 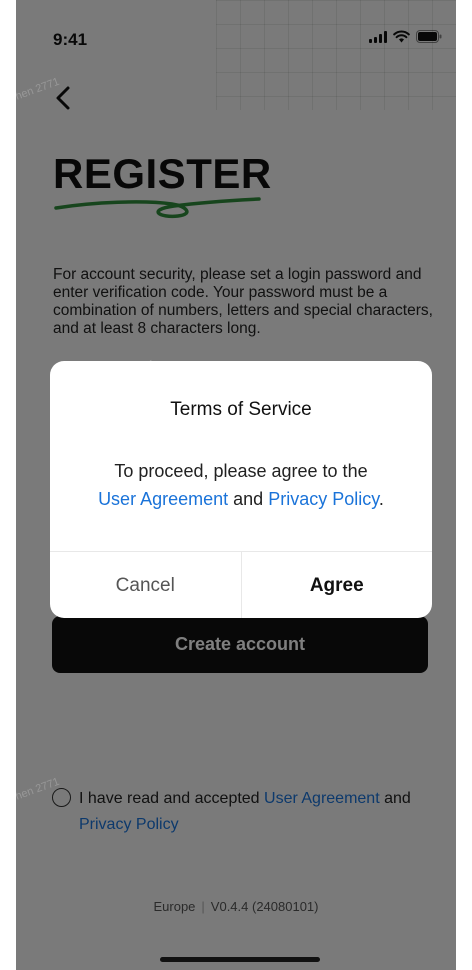 What do you see at coordinates (241, 471) in the screenshot?
I see `dialog-message-prefix: To proceed, please agree to the` at bounding box center [241, 471].